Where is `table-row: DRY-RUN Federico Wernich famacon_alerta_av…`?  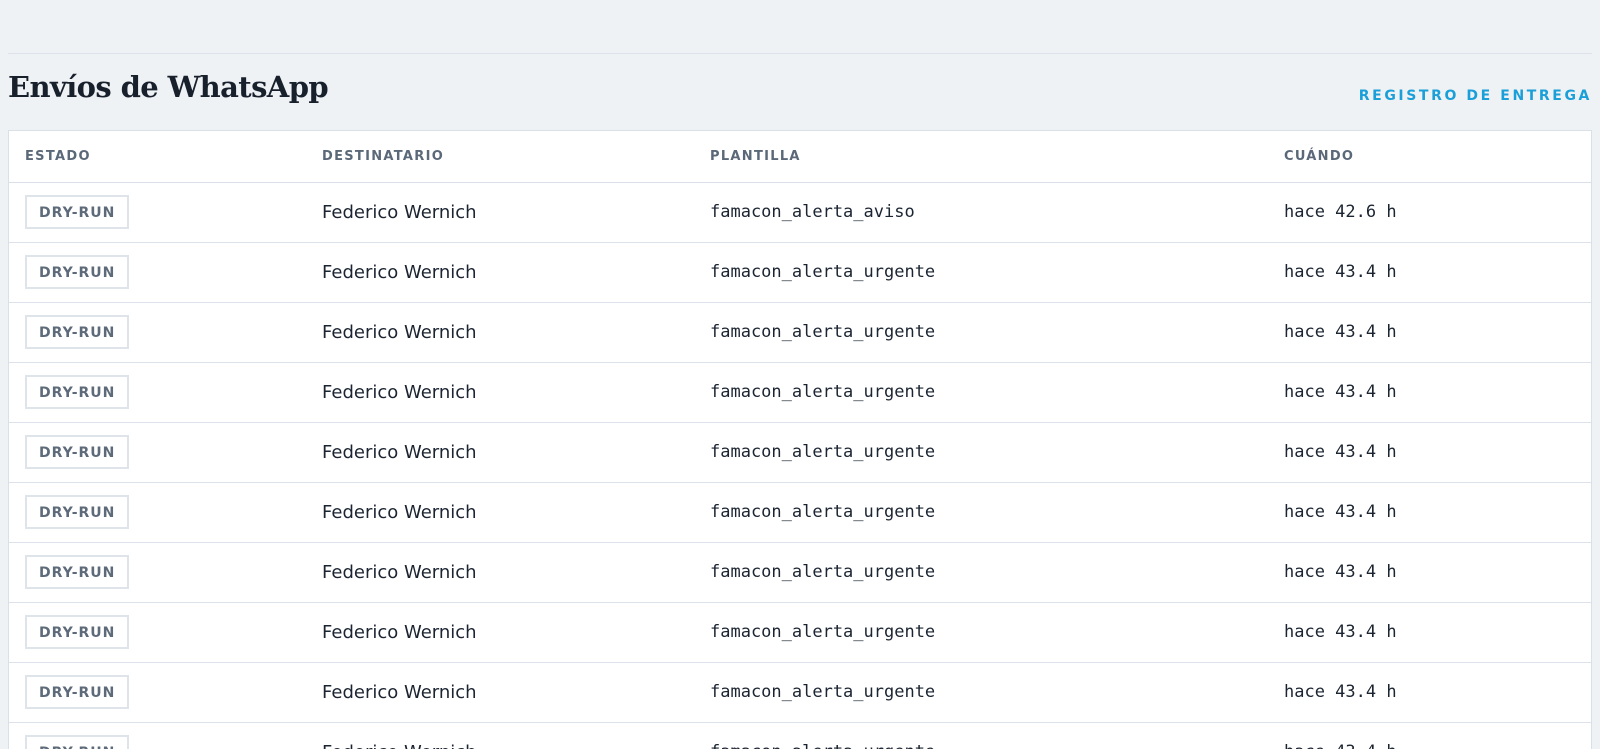 table-row: DRY-RUN Federico Wernich famacon_alerta_av… is located at coordinates (800, 212).